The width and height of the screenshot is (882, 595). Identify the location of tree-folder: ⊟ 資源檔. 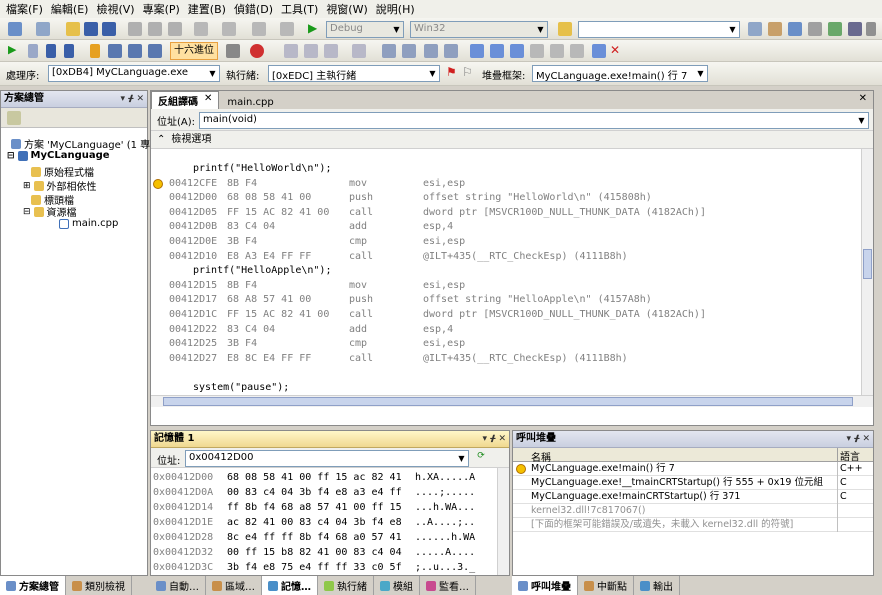
(50, 211).